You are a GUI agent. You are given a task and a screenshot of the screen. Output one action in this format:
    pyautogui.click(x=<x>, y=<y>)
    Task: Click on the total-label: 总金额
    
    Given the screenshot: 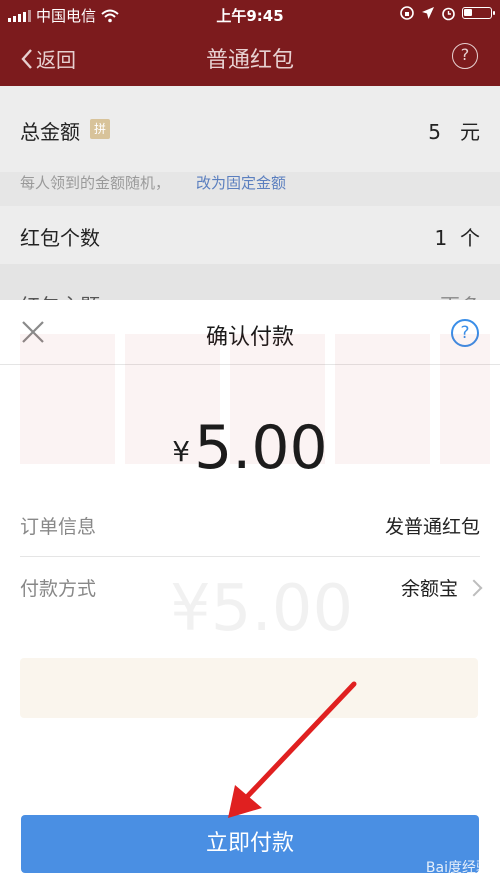 What is the action you would take?
    pyautogui.click(x=50, y=132)
    